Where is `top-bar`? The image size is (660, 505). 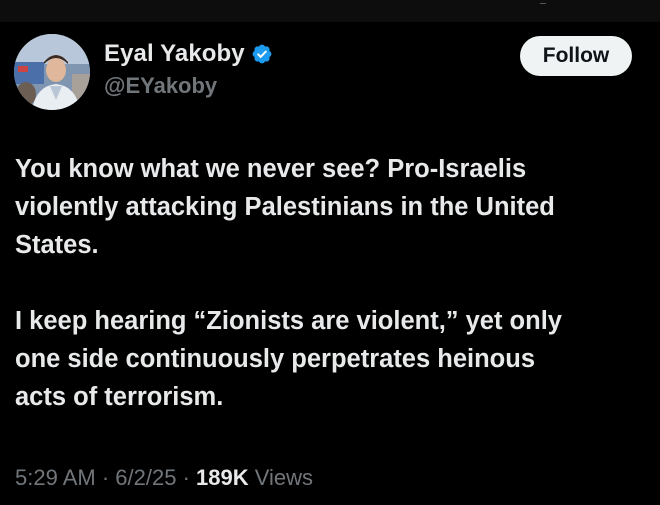
top-bar is located at coordinates (330, 11).